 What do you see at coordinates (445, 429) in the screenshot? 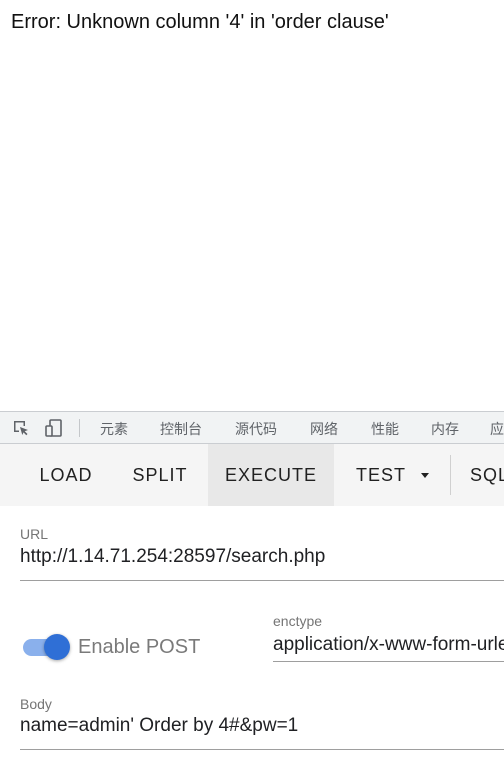
I see `tab-memory: 内存` at bounding box center [445, 429].